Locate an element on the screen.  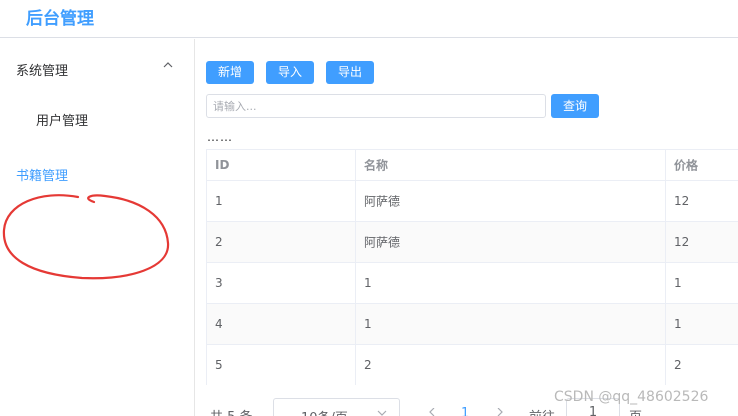
table-row: 4 1 1 is located at coordinates (472, 324).